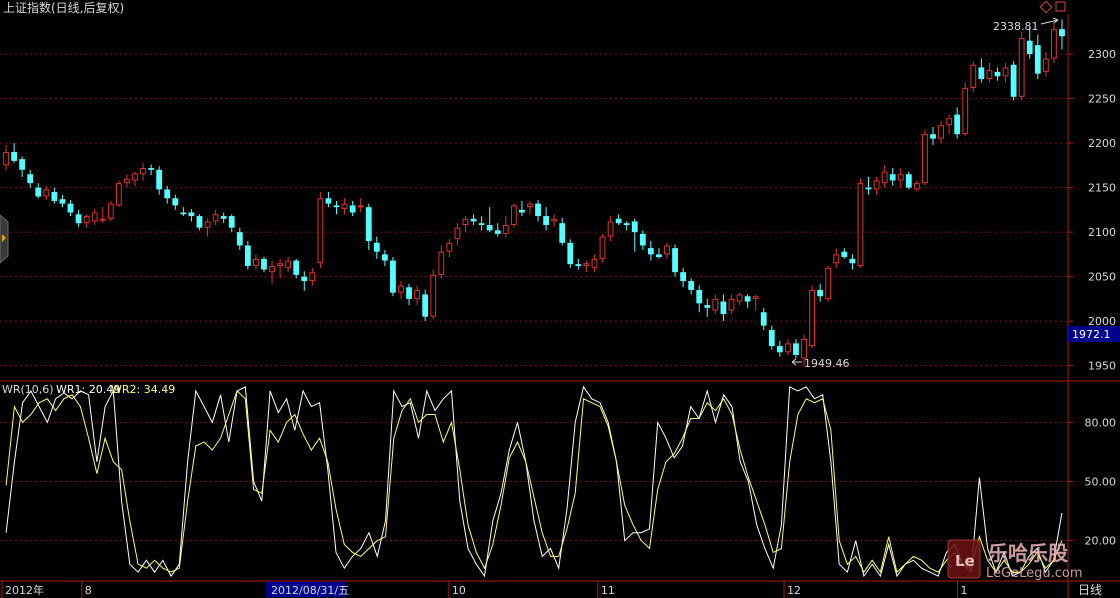 This screenshot has height=598, width=1120. I want to click on watermark-text: 乐哈乐股, so click(1028, 553).